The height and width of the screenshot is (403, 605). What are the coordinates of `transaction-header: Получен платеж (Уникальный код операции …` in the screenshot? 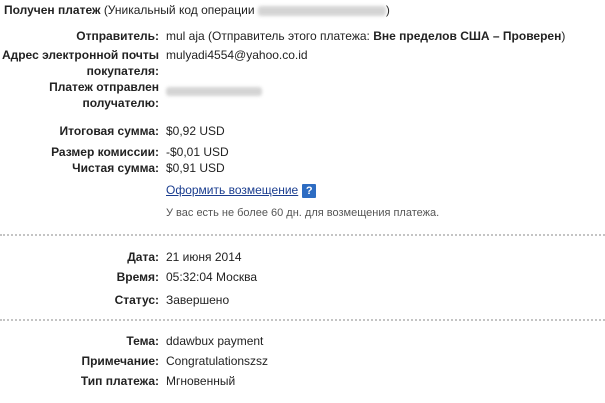 It's located at (197, 10).